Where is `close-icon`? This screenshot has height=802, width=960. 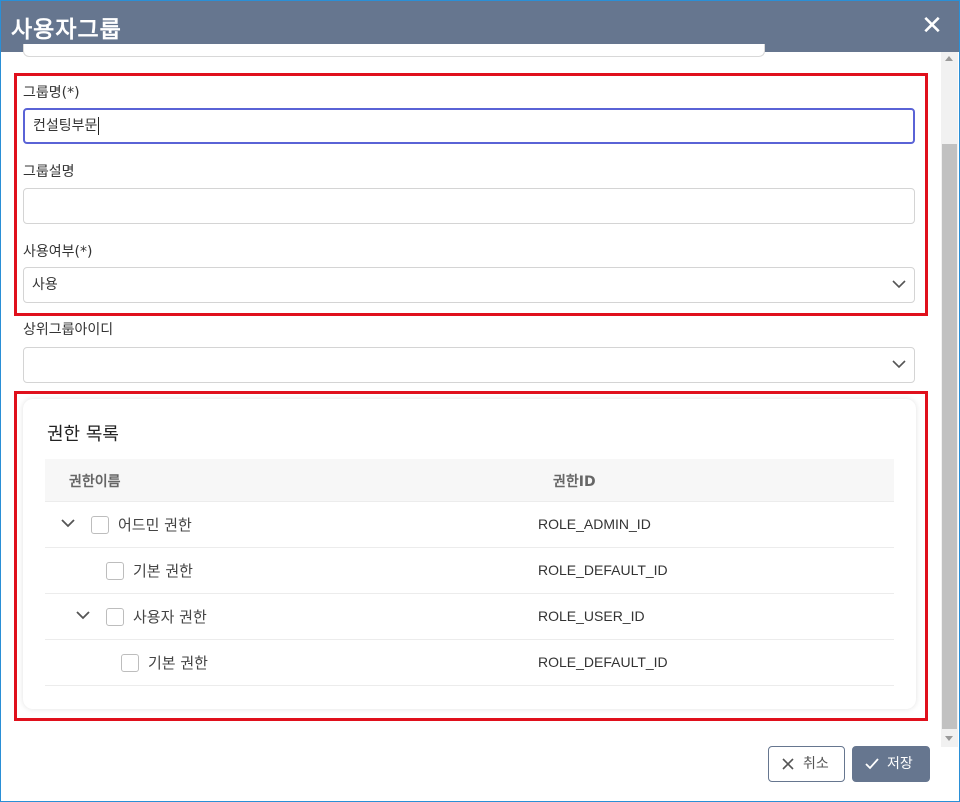
close-icon is located at coordinates (788, 764).